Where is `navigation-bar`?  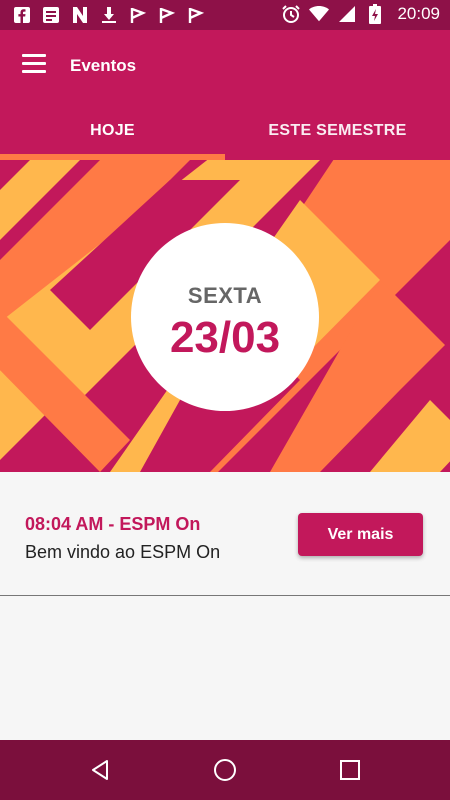 navigation-bar is located at coordinates (225, 770).